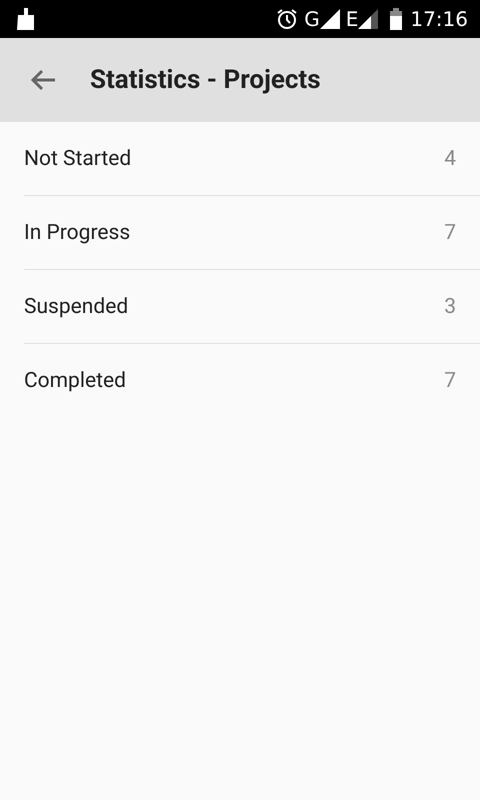 This screenshot has width=480, height=800. Describe the element at coordinates (287, 19) in the screenshot. I see `alarm-icon` at that location.